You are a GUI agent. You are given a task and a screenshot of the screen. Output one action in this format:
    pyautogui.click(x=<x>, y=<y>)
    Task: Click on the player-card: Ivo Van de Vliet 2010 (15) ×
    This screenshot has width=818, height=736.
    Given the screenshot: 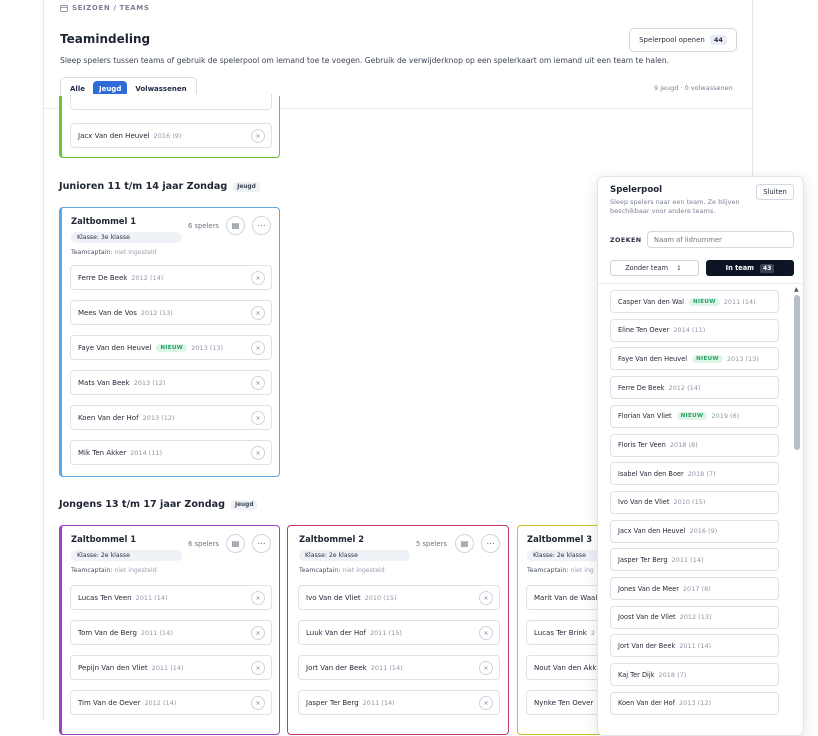 What is the action you would take?
    pyautogui.click(x=399, y=597)
    